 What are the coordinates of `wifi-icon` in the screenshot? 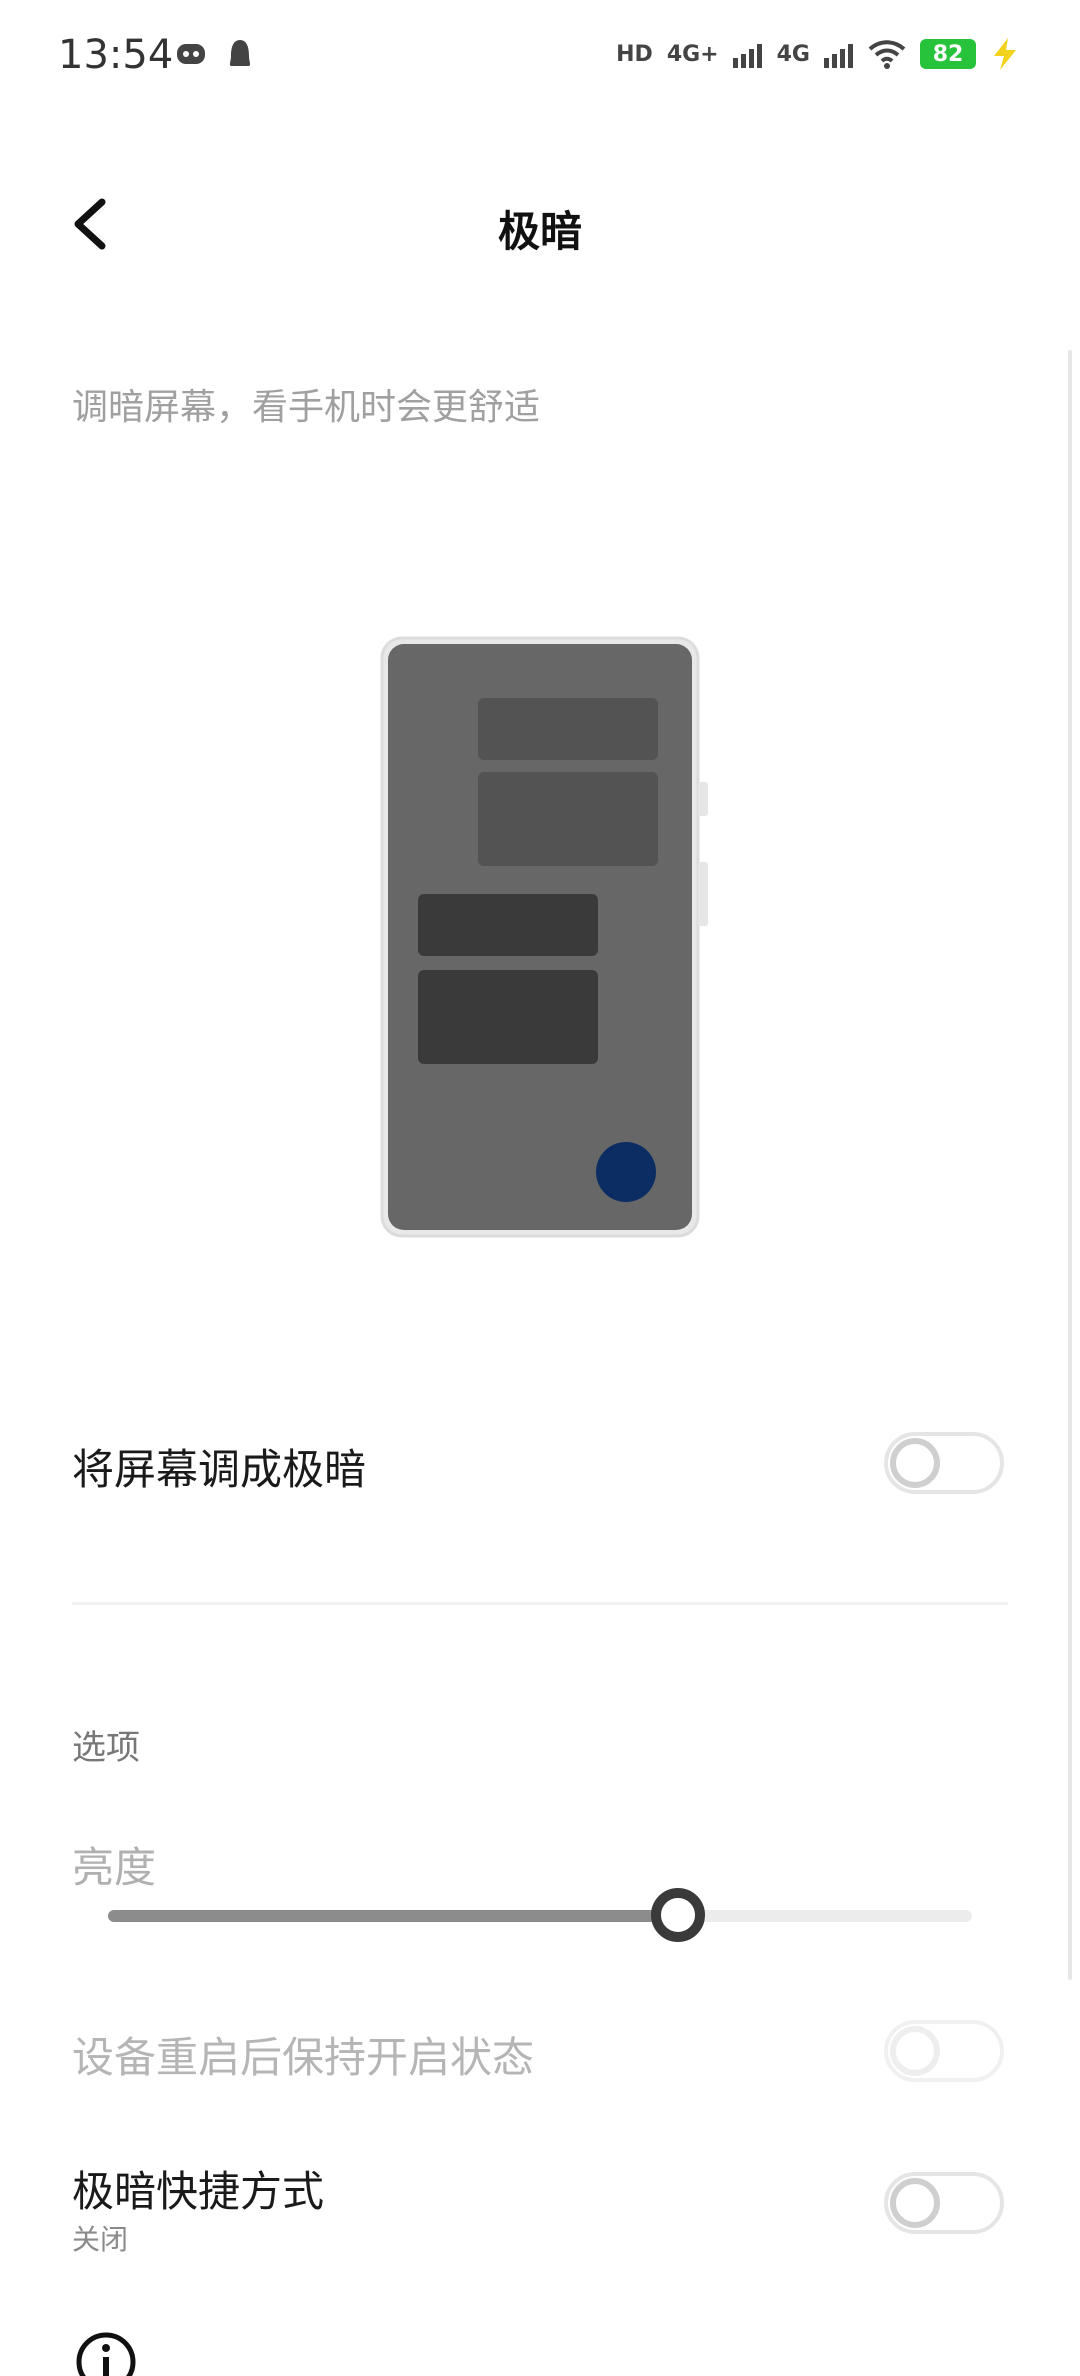 It's located at (887, 54).